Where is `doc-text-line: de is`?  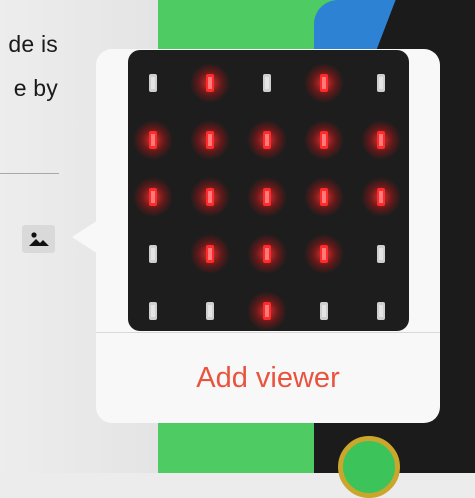 doc-text-line: de is is located at coordinates (33, 44).